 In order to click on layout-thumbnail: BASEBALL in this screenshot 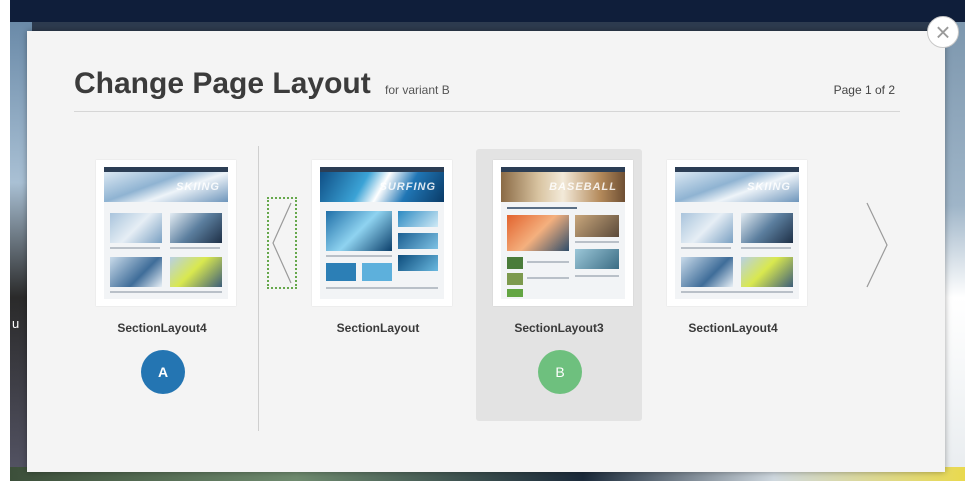, I will do `click(563, 233)`.